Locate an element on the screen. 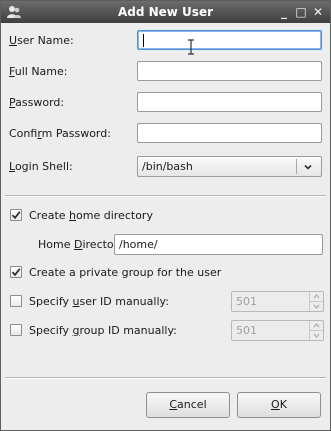 The image size is (331, 431). username-mnemonic: U is located at coordinates (13, 40).